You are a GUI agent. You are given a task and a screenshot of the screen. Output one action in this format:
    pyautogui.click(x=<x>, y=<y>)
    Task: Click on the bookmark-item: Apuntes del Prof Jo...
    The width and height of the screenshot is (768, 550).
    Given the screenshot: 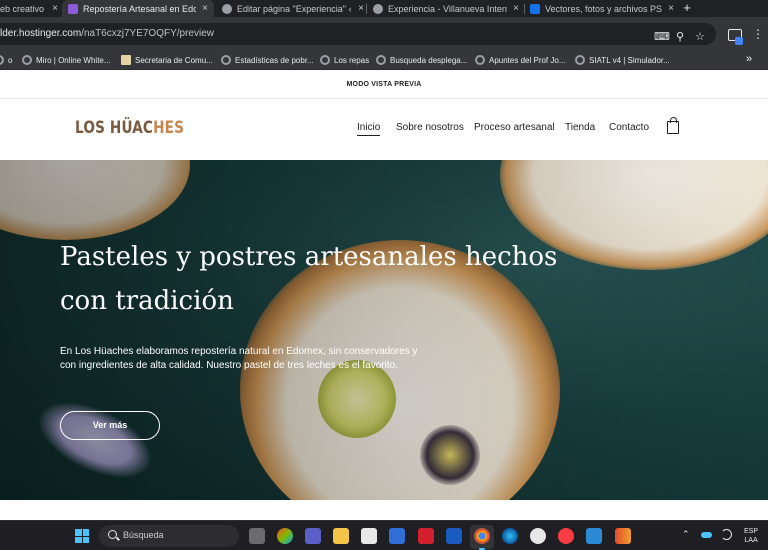 What is the action you would take?
    pyautogui.click(x=520, y=60)
    